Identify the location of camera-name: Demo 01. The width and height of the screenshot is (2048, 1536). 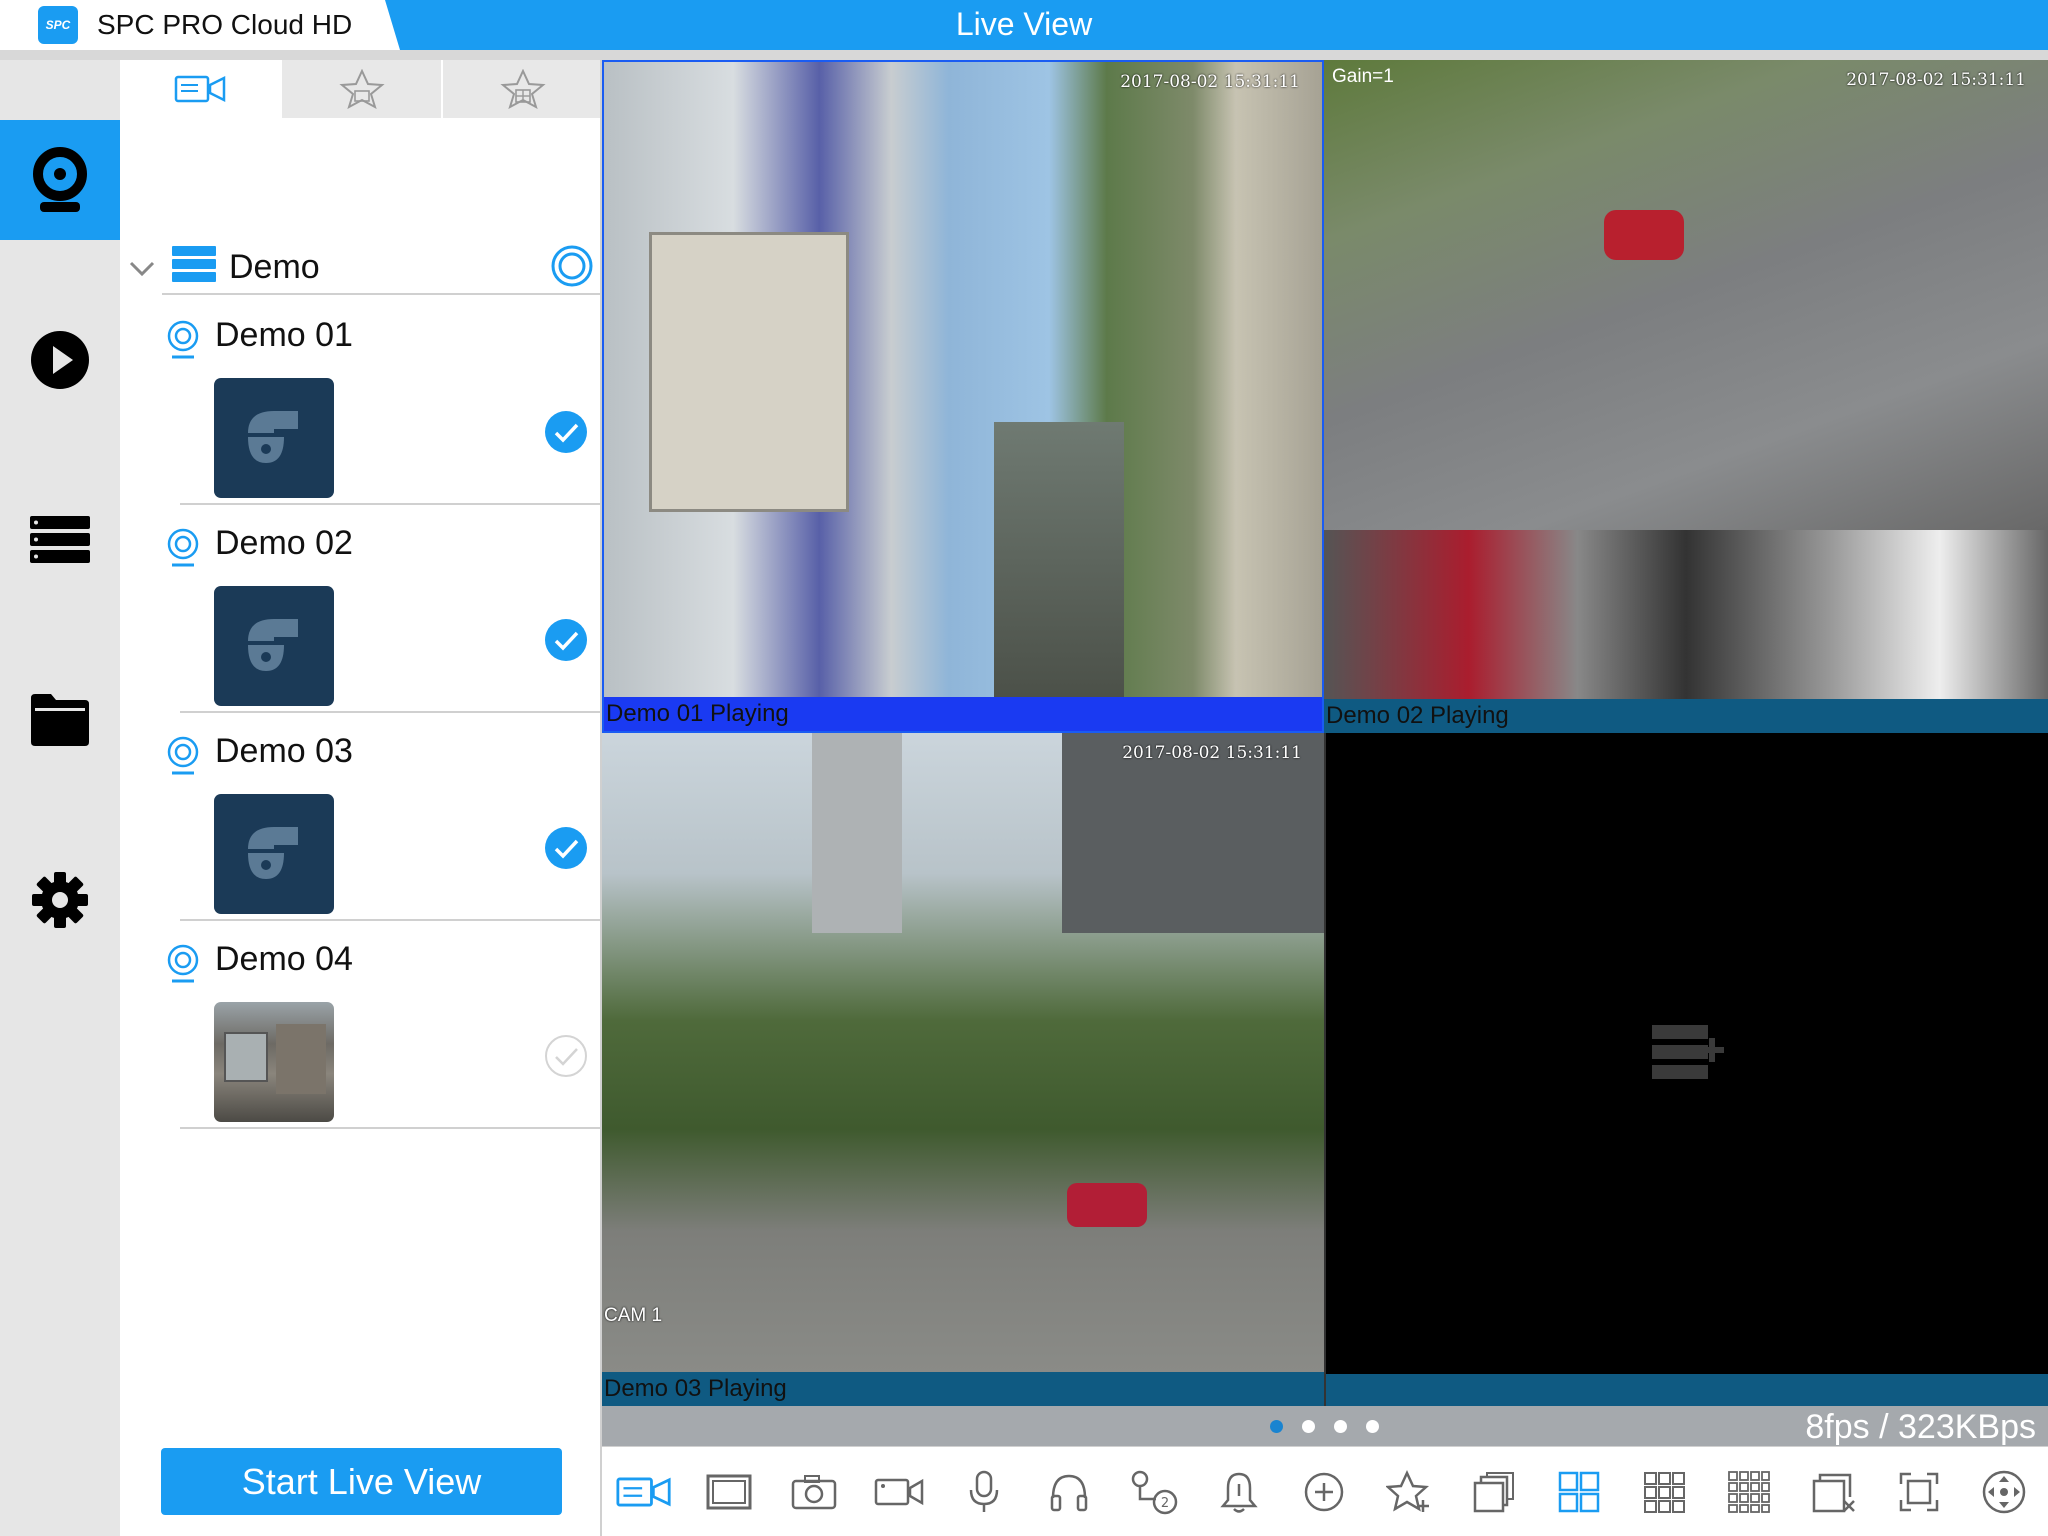
(284, 335).